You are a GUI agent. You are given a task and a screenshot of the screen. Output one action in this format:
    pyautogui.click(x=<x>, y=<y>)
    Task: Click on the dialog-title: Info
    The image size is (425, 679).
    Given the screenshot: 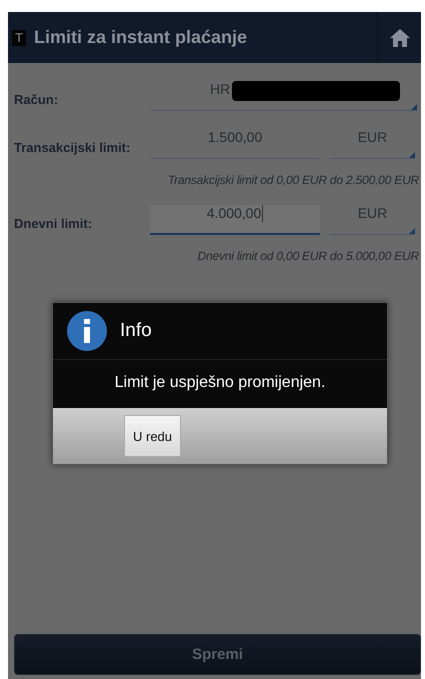 What is the action you would take?
    pyautogui.click(x=136, y=331)
    